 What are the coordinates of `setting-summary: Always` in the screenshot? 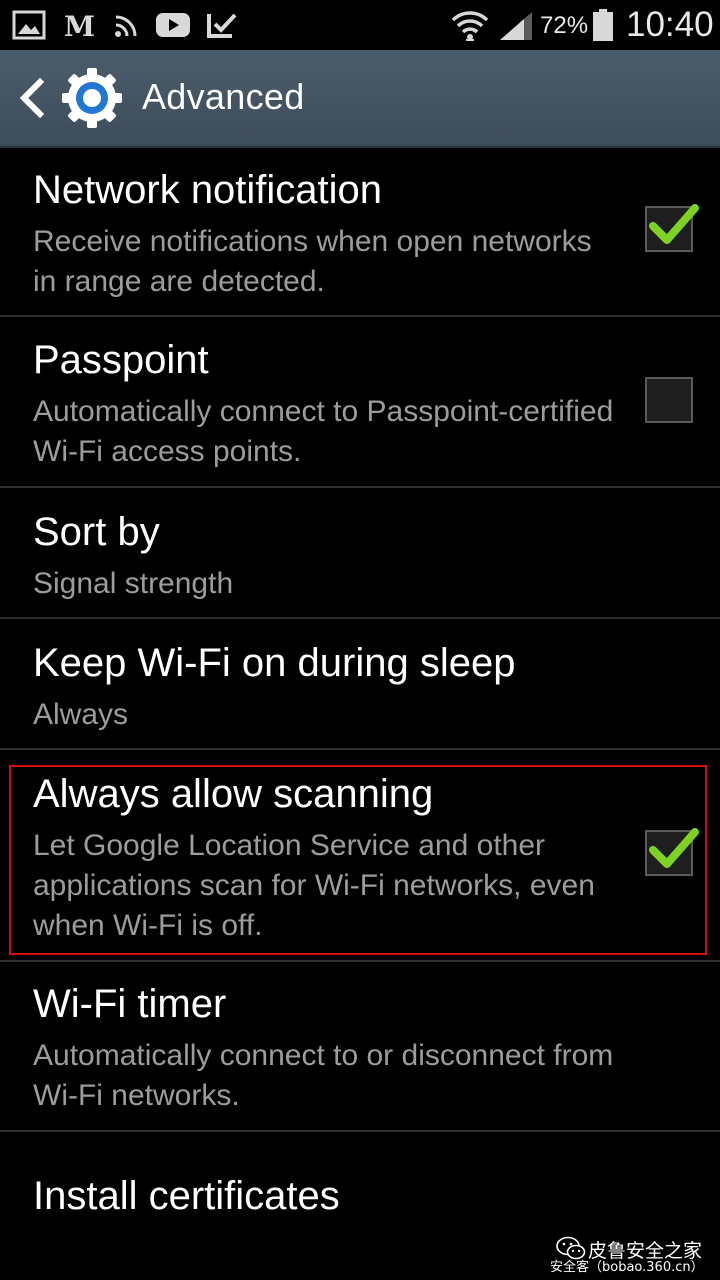 It's located at (81, 714).